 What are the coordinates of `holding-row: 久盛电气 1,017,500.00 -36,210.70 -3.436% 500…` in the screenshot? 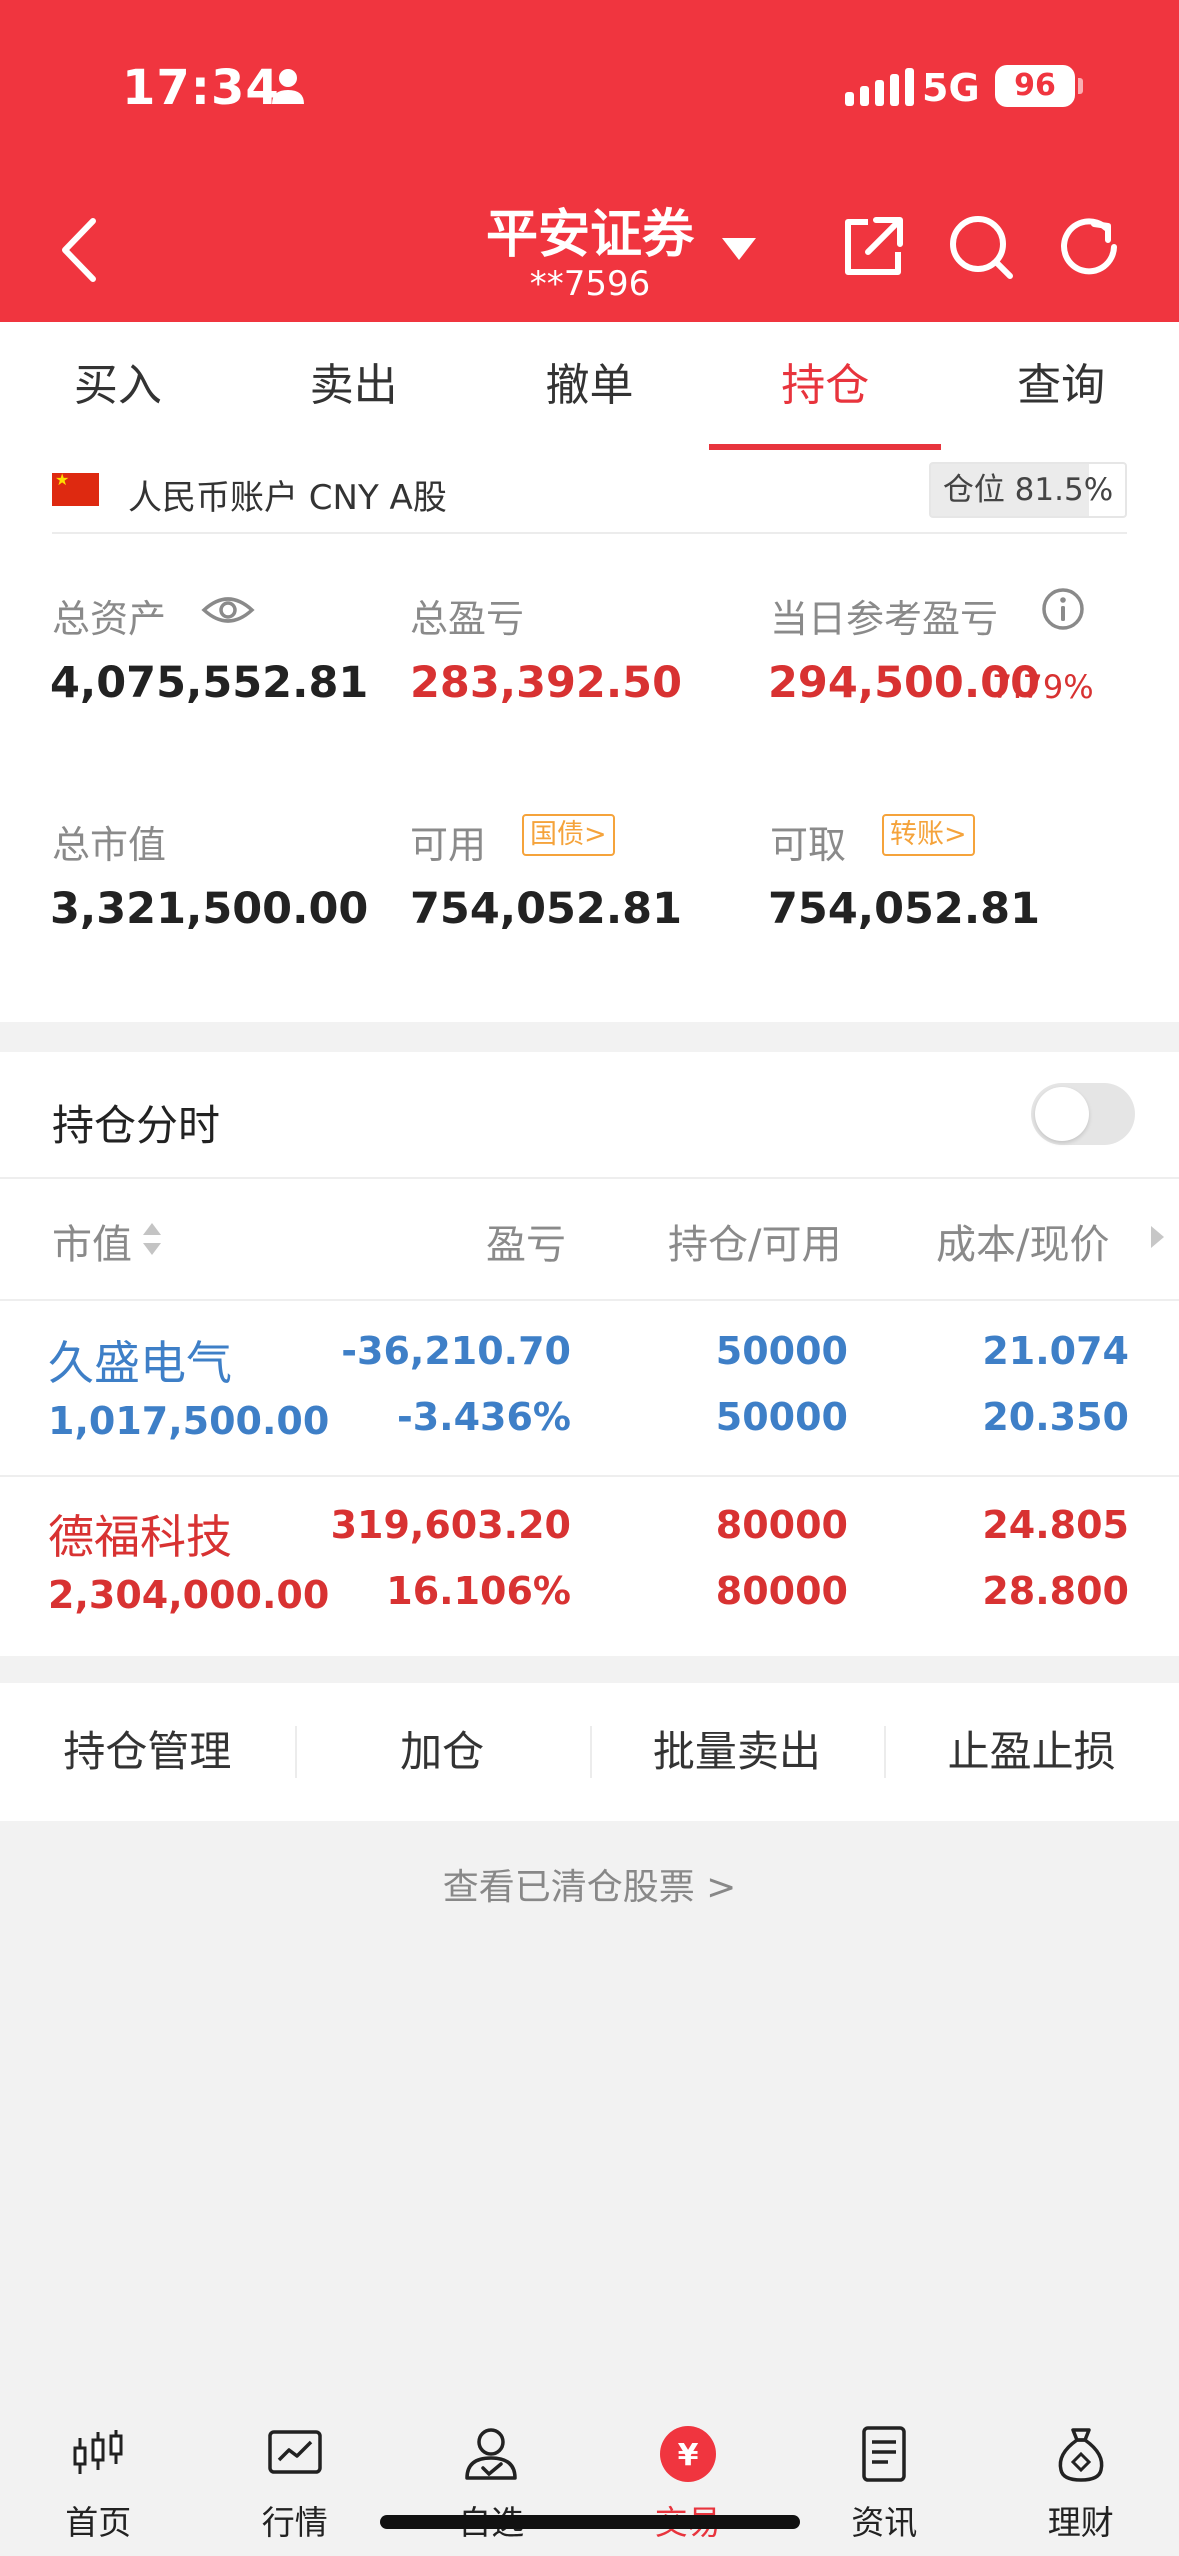 It's located at (589, 1388).